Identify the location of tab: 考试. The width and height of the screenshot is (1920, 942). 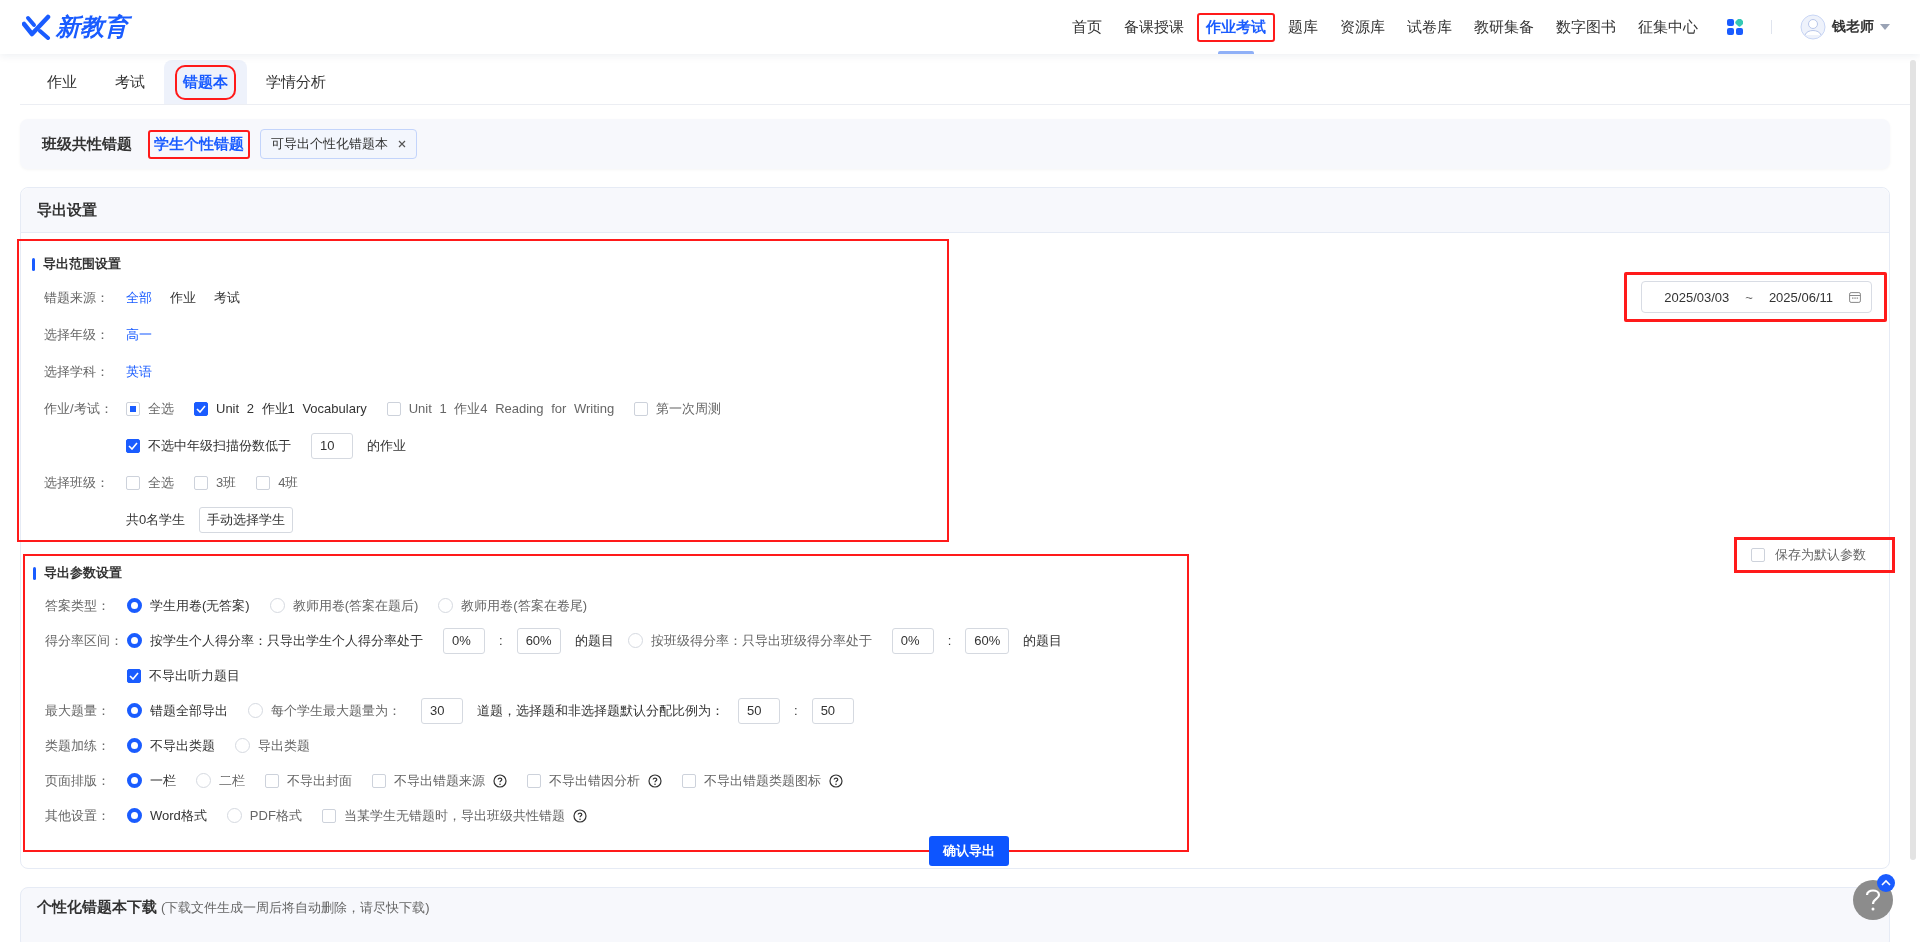
(130, 82).